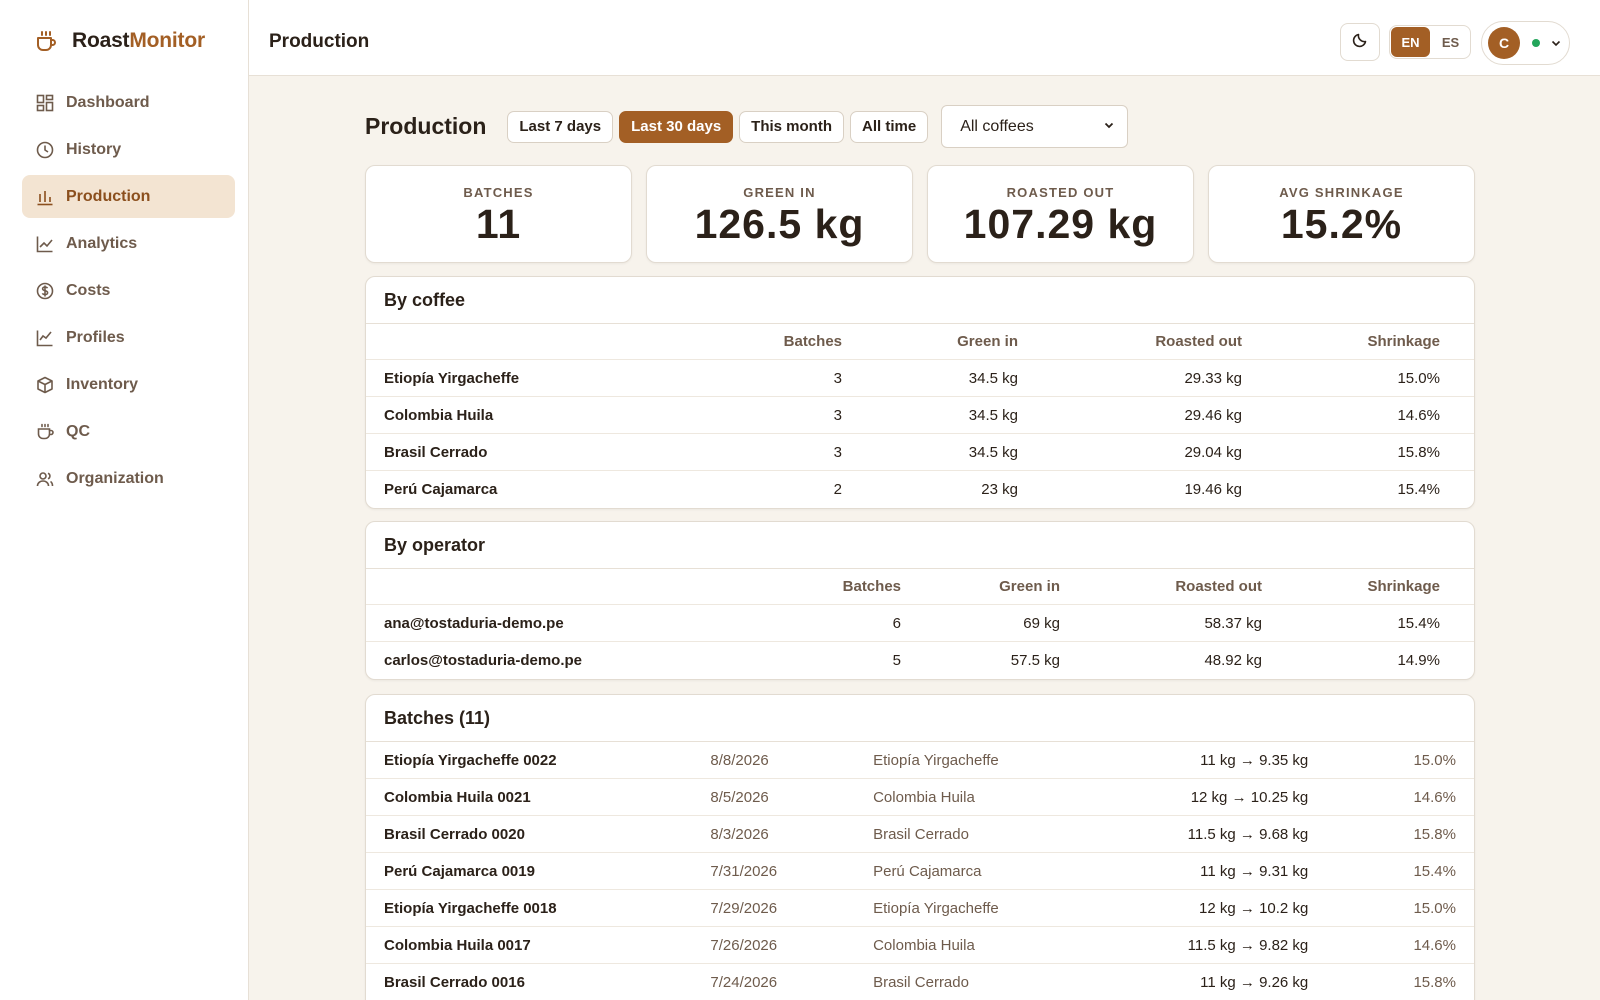 The width and height of the screenshot is (1600, 1000). I want to click on stat-card-green-in: GREEN IN 126.5 kg, so click(779, 214).